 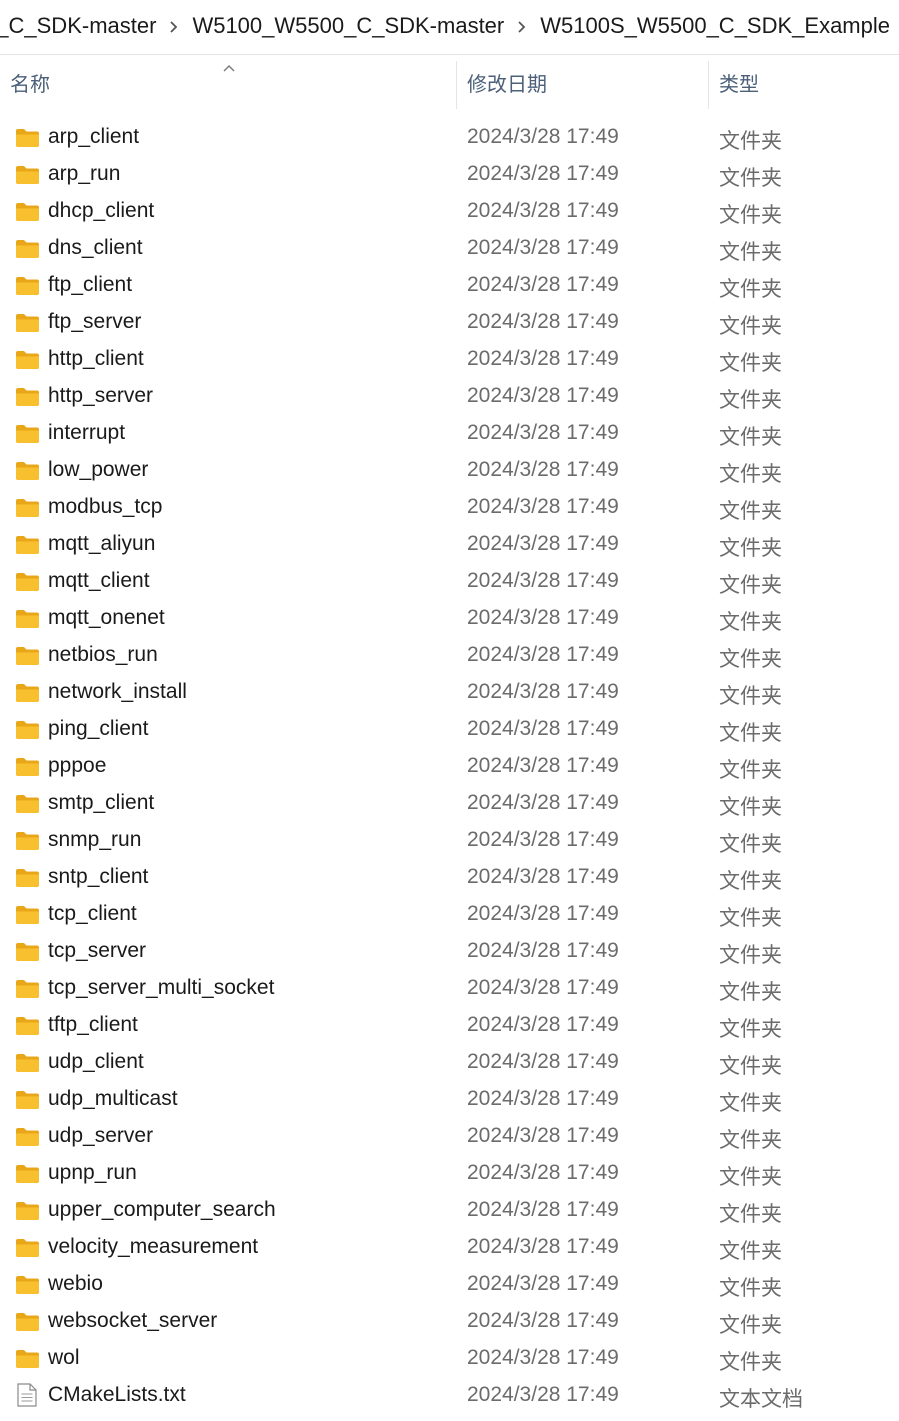 I want to click on file-name: CMakeLists.txt, so click(x=117, y=1394).